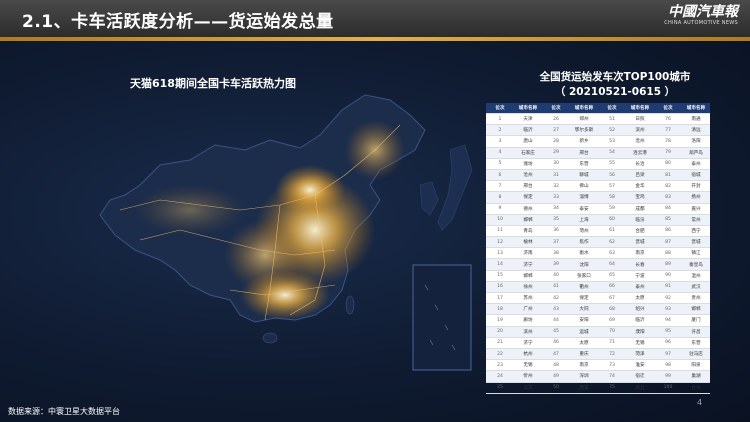  What do you see at coordinates (500, 231) in the screenshot?
I see `rank-cell: 11` at bounding box center [500, 231].